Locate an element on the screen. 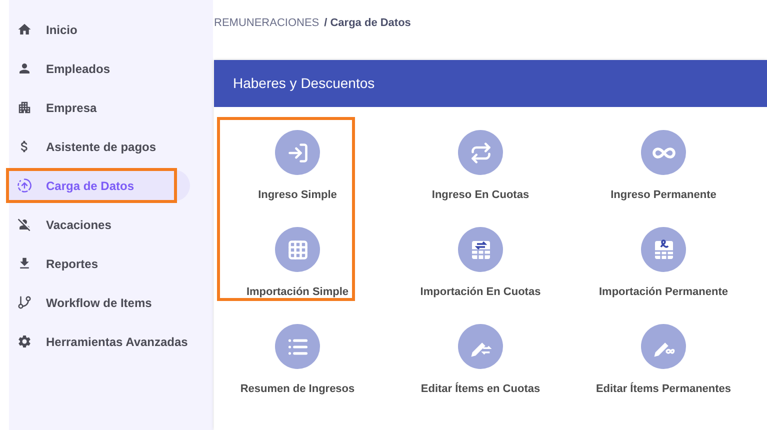 This screenshot has width=767, height=430. tile-label: Resumen de Ingresos is located at coordinates (297, 389).